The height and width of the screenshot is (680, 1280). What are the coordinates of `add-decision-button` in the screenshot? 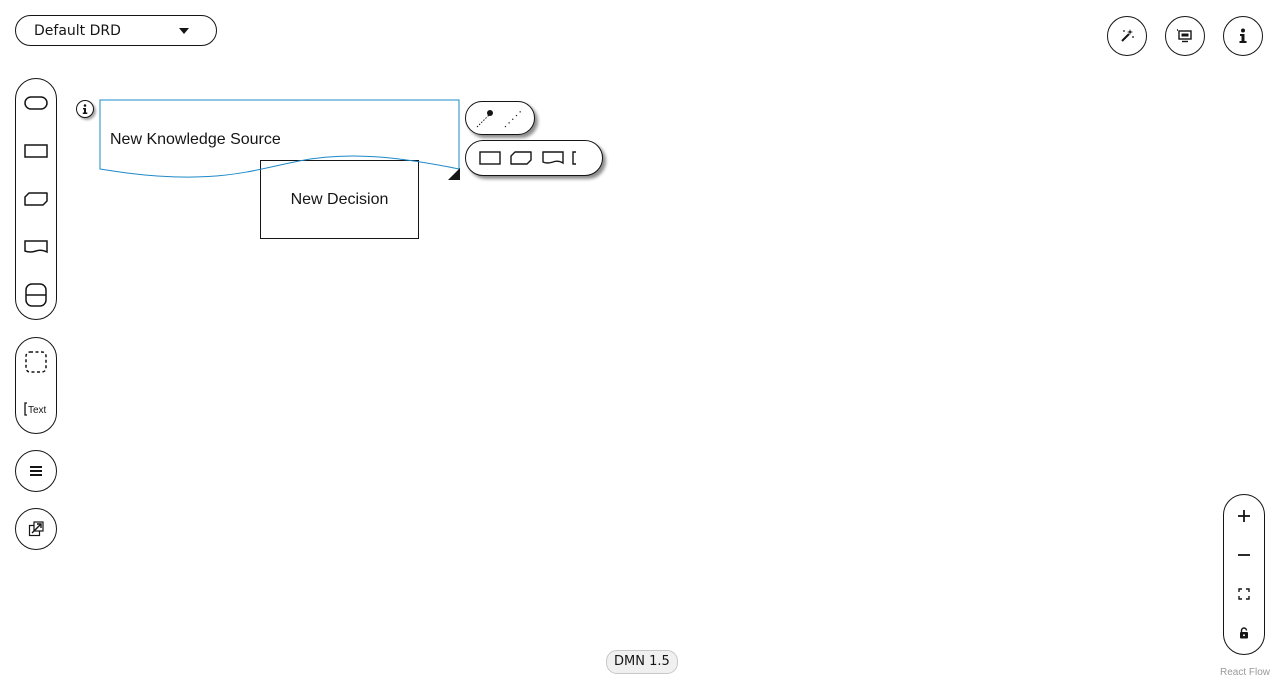 It's located at (490, 158).